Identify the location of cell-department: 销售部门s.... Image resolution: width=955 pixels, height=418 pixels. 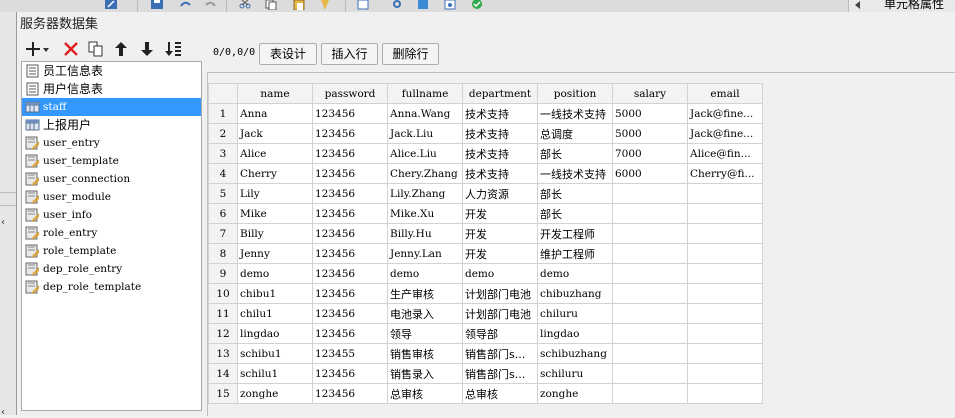
(500, 353).